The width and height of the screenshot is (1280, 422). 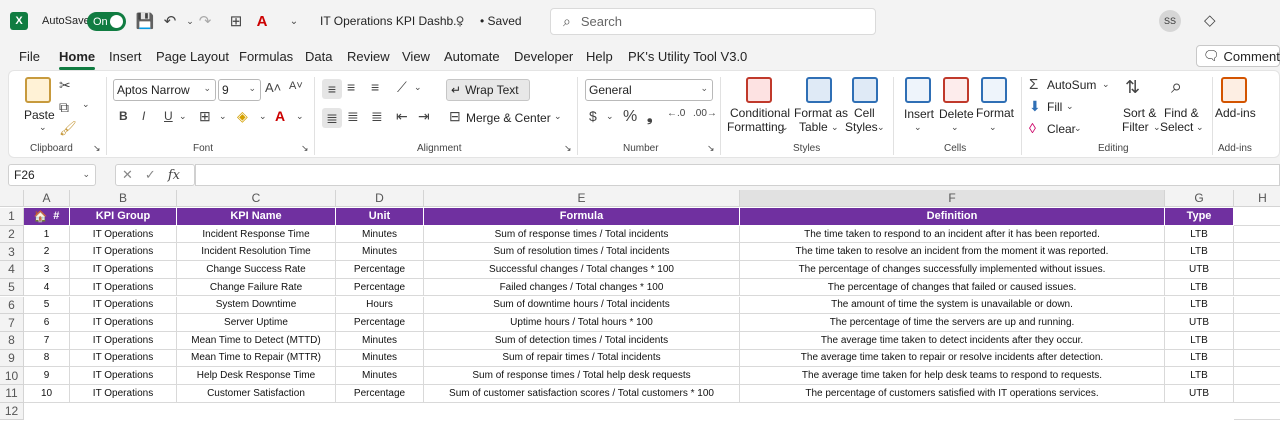 What do you see at coordinates (47, 340) in the screenshot?
I see `table-cell: 7` at bounding box center [47, 340].